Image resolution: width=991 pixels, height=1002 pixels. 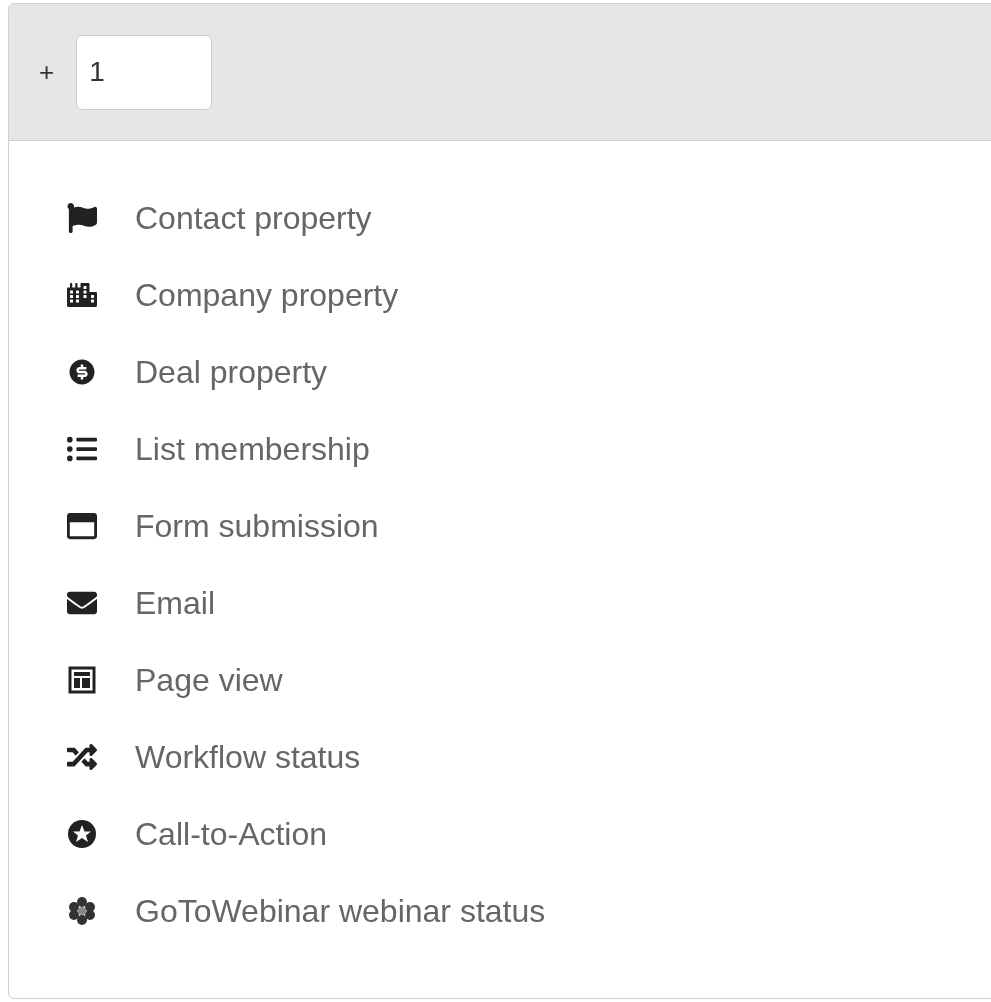 I want to click on option-item: Page view, so click(x=175, y=679).